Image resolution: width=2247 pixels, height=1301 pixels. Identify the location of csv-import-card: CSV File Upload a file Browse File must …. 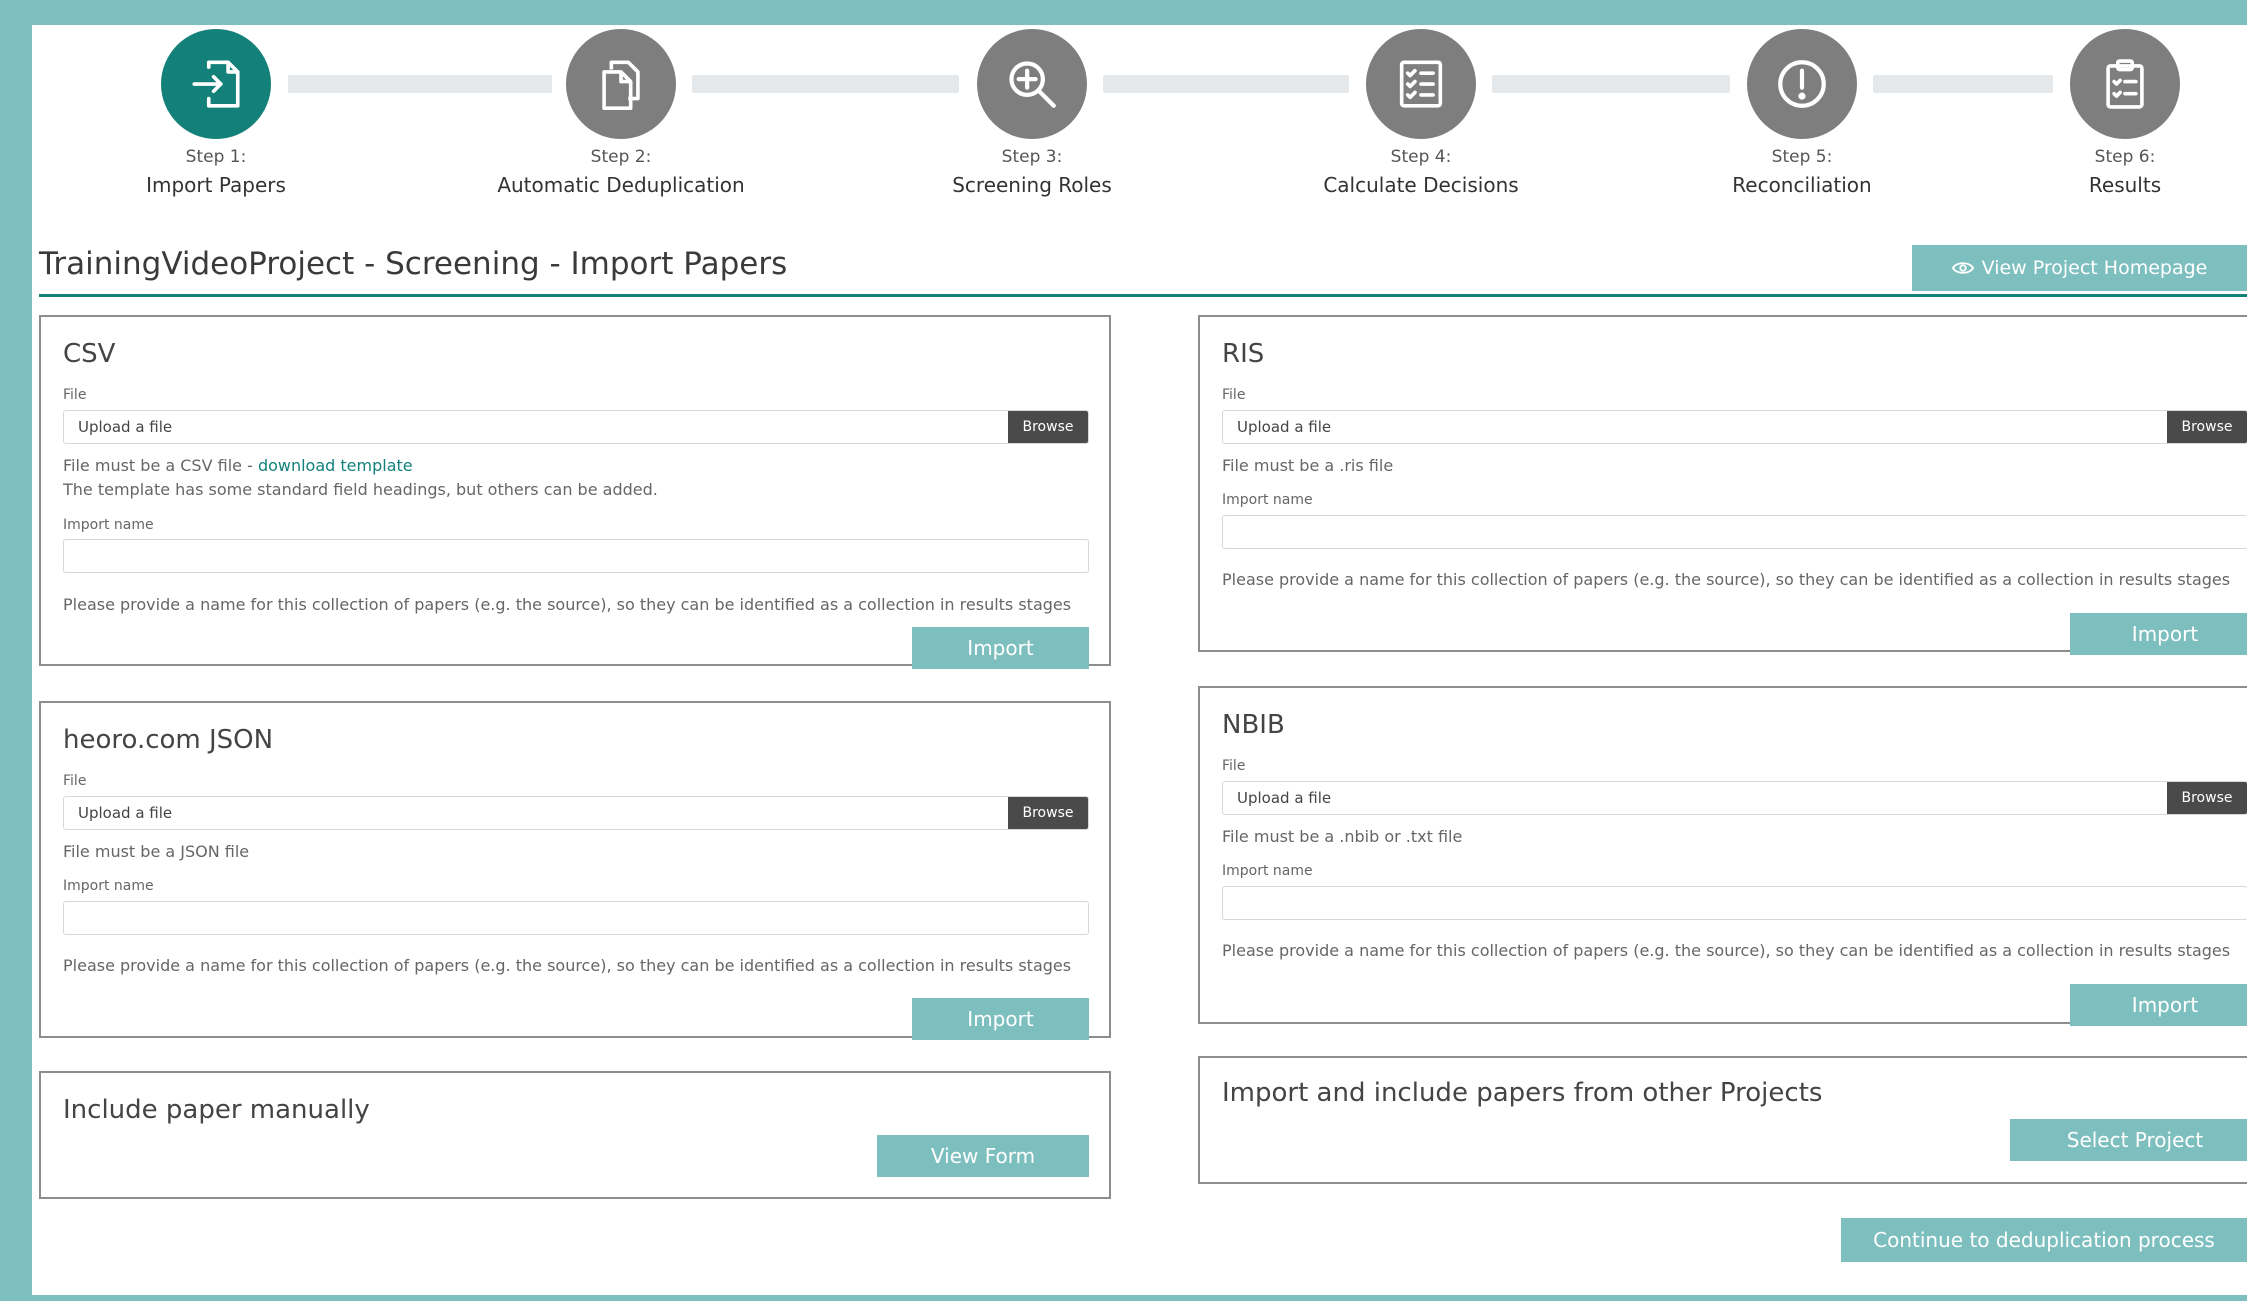
(575, 492).